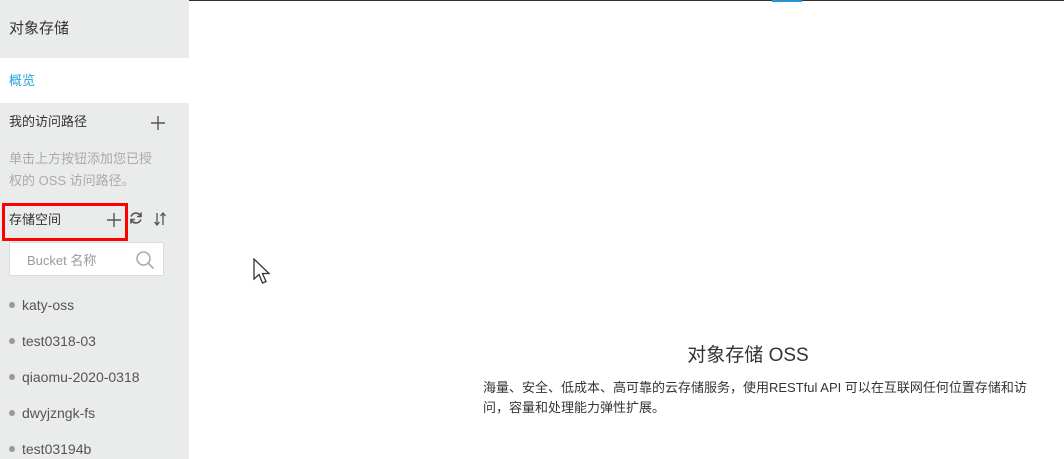 Image resolution: width=1064 pixels, height=459 pixels. I want to click on sort-buckets-button, so click(160, 221).